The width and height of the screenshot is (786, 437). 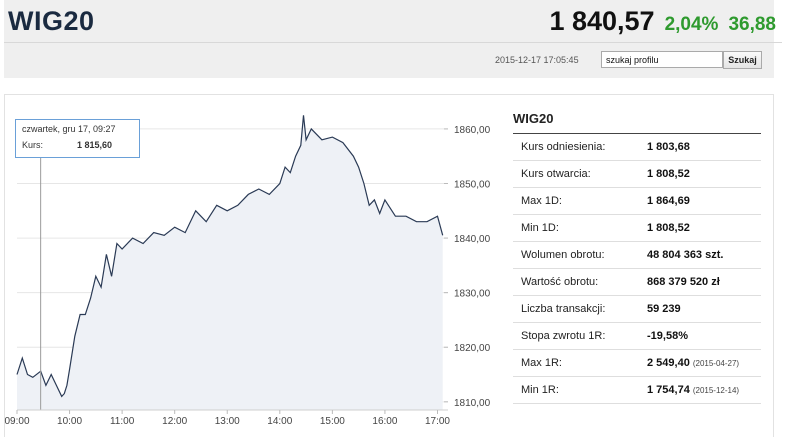 What do you see at coordinates (683, 282) in the screenshot?
I see `stats-value: 868 379 520 zł` at bounding box center [683, 282].